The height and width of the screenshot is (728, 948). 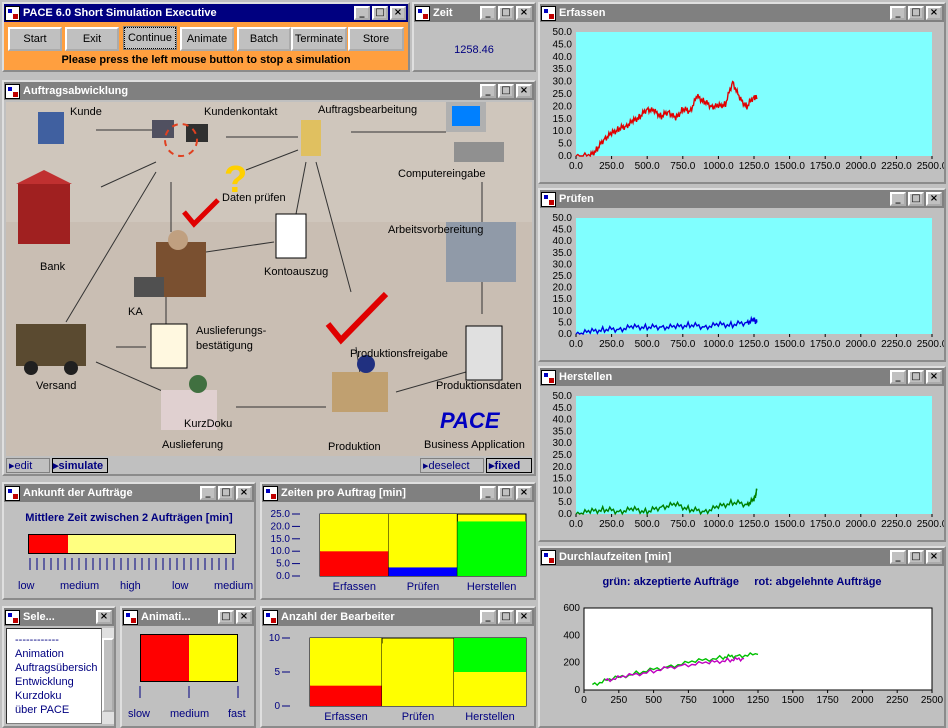 What do you see at coordinates (479, 386) in the screenshot?
I see `label-produktionsdaten: Produktionsdaten` at bounding box center [479, 386].